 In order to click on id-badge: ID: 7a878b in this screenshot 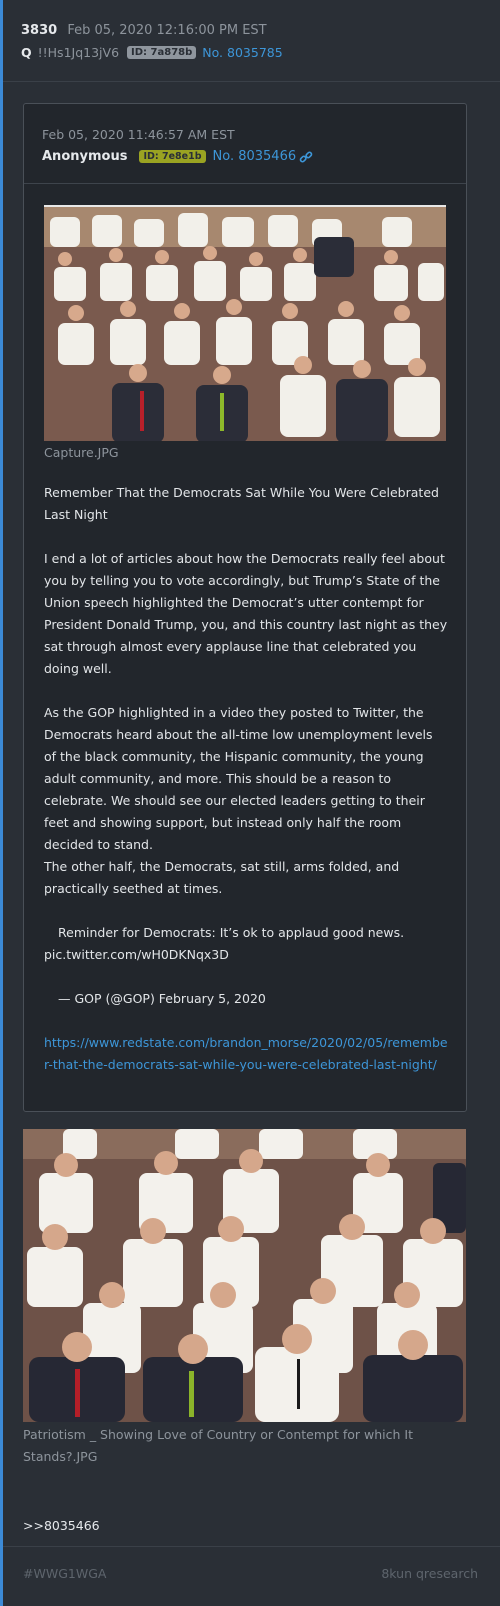, I will do `click(162, 52)`.